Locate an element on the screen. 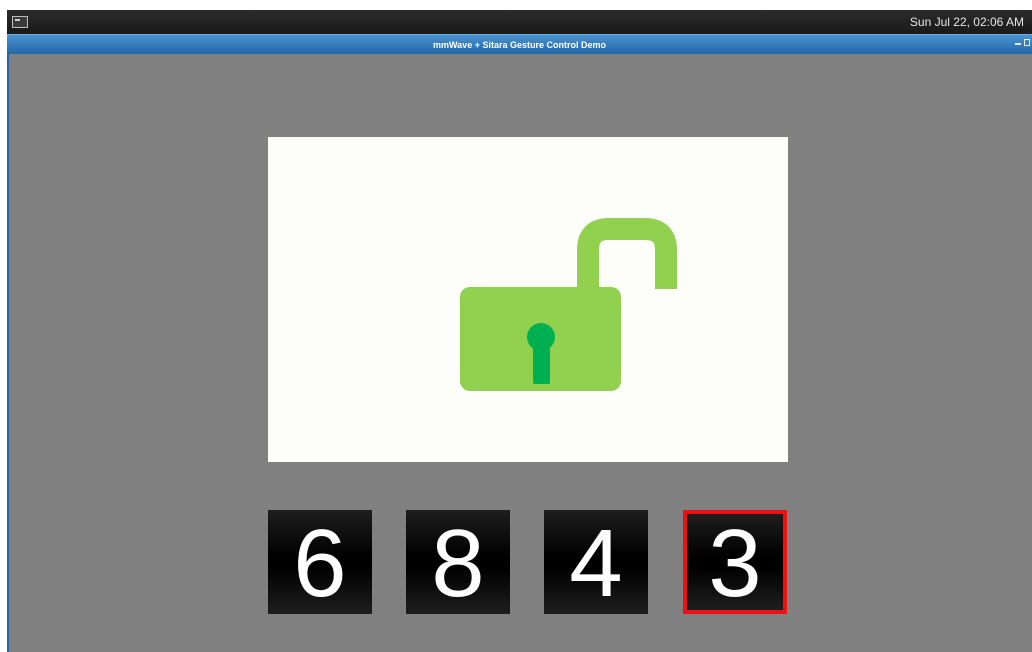  code-digit-1-value: 6 is located at coordinates (320, 563).